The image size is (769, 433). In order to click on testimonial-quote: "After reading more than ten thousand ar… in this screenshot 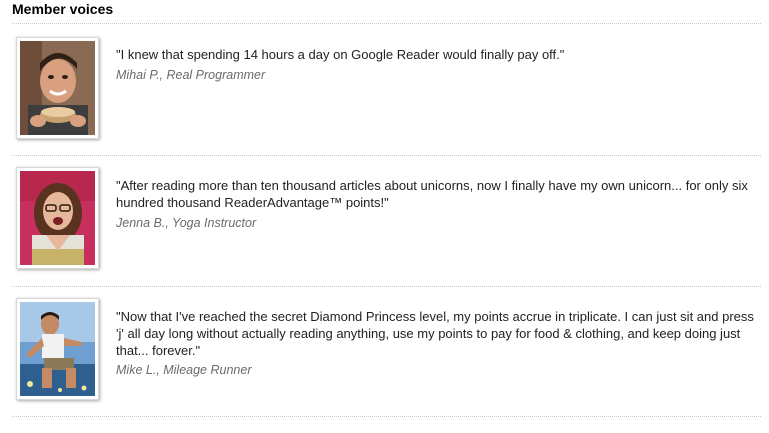, I will do `click(432, 194)`.